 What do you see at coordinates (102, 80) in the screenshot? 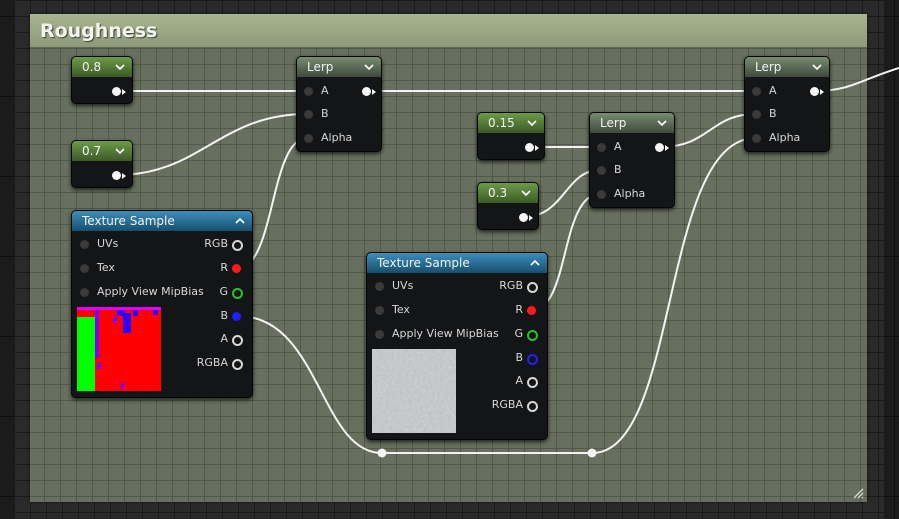
I see `constant-node-0-8: 0.8` at bounding box center [102, 80].